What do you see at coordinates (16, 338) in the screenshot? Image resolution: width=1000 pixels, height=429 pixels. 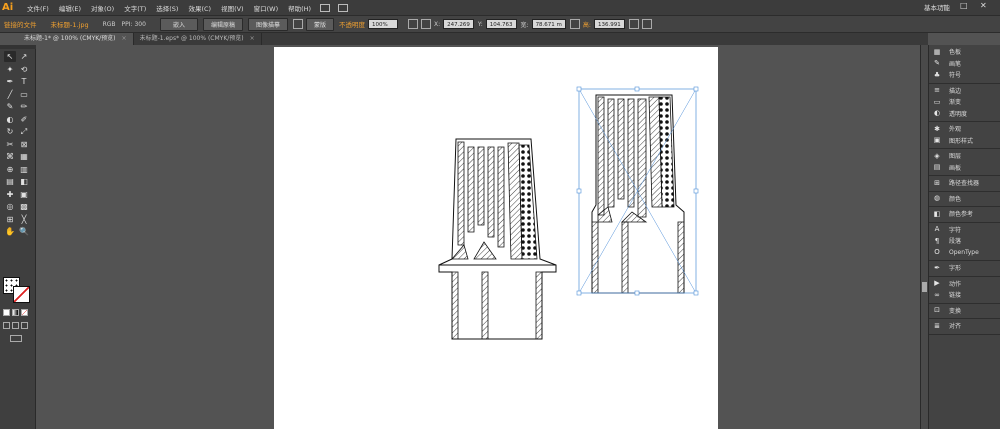 I see `screen-mode-icon` at bounding box center [16, 338].